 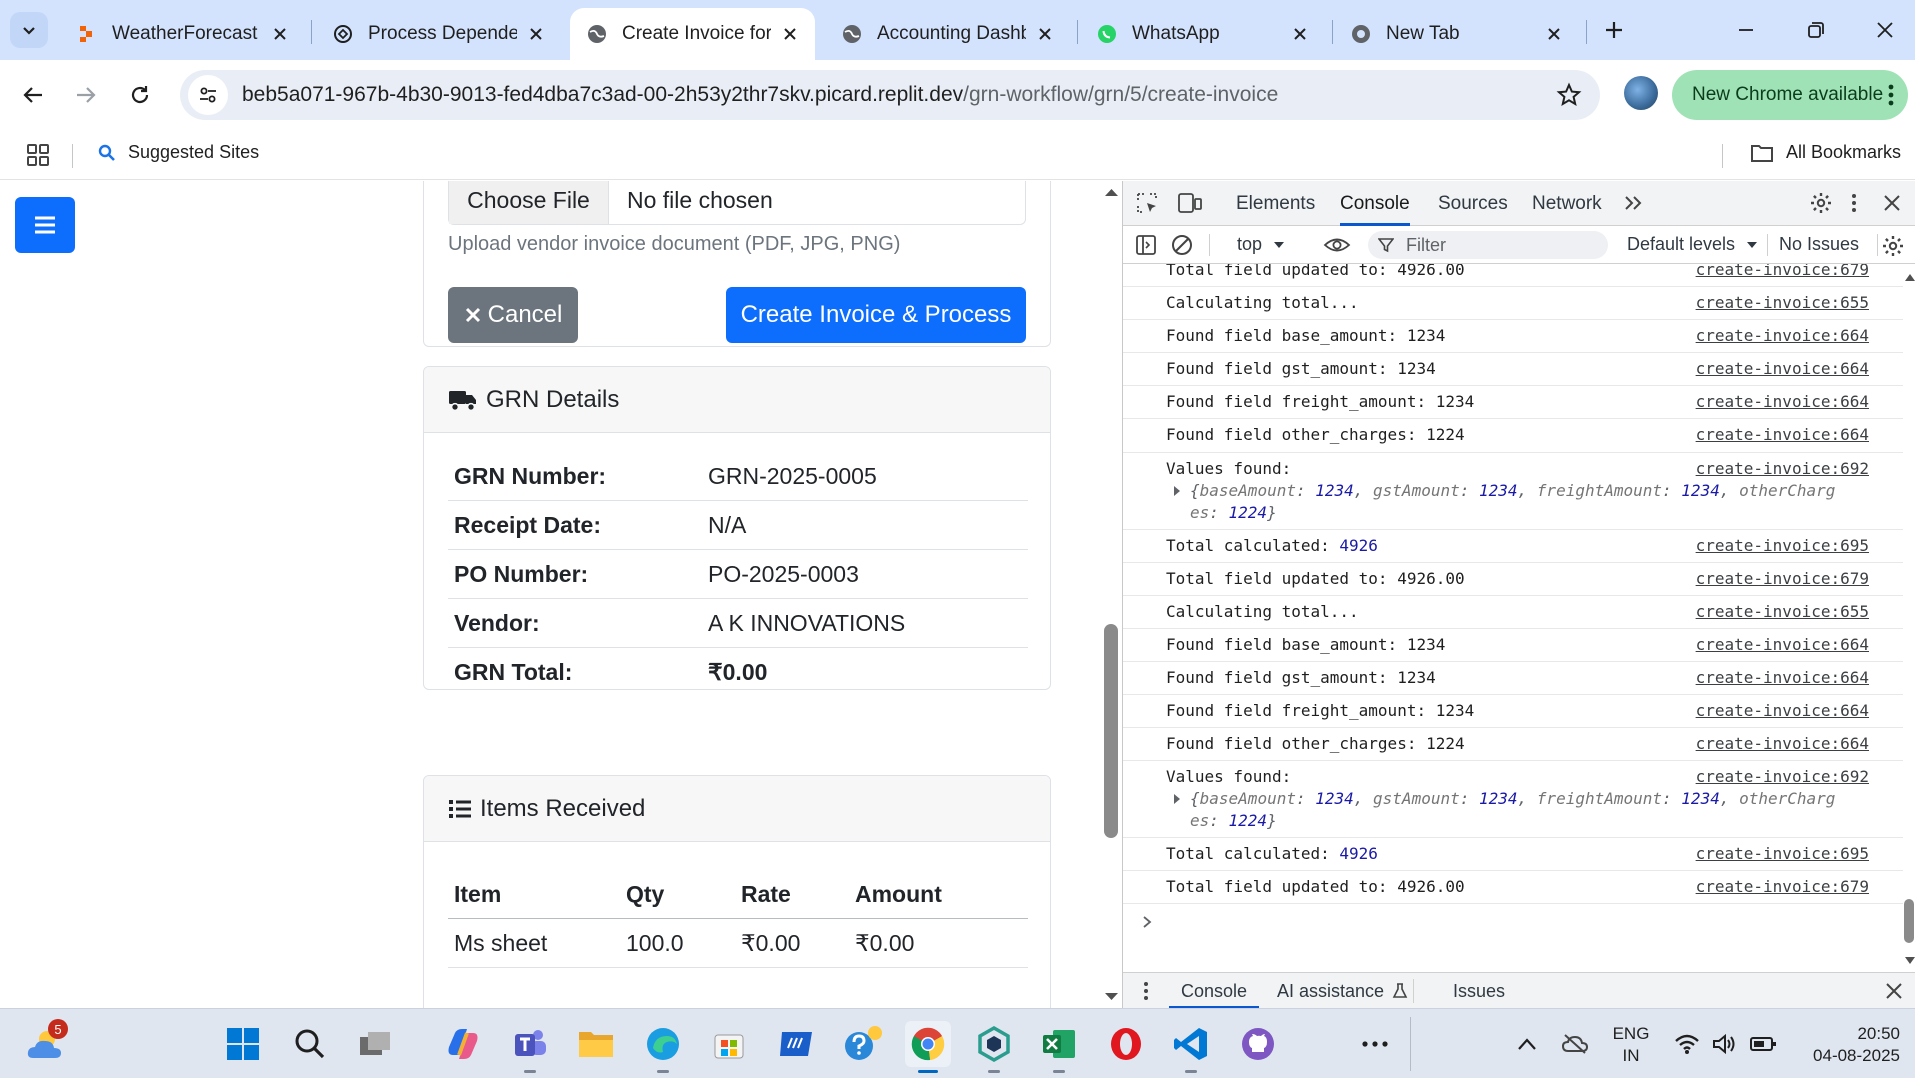 I want to click on more-tabs-icon, so click(x=1633, y=203).